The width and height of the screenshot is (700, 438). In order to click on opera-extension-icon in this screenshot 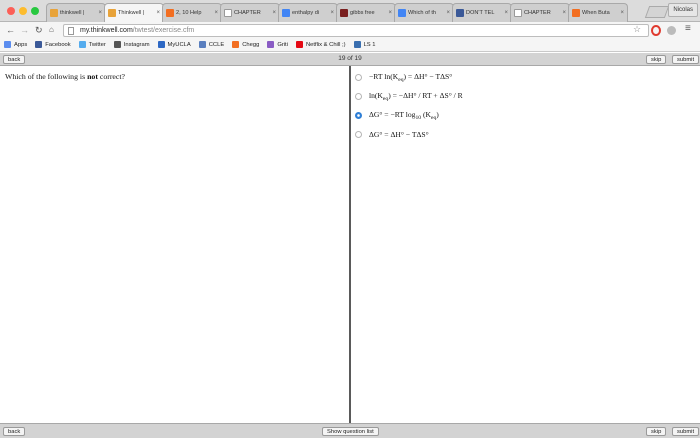, I will do `click(656, 30)`.